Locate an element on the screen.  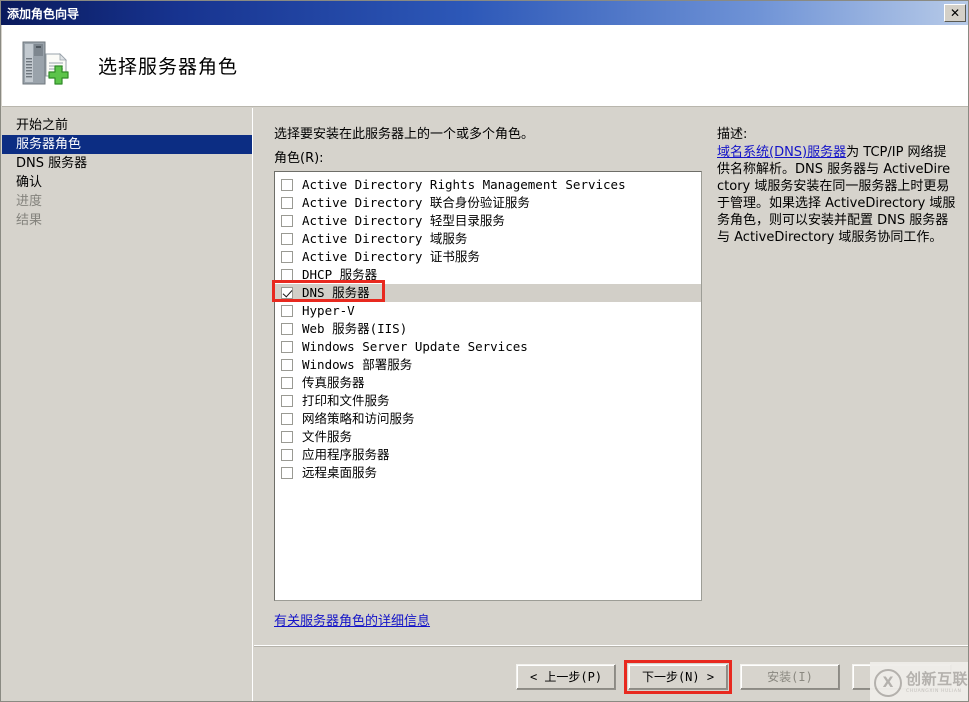
role-label: Windows 部署服务 is located at coordinates (357, 364).